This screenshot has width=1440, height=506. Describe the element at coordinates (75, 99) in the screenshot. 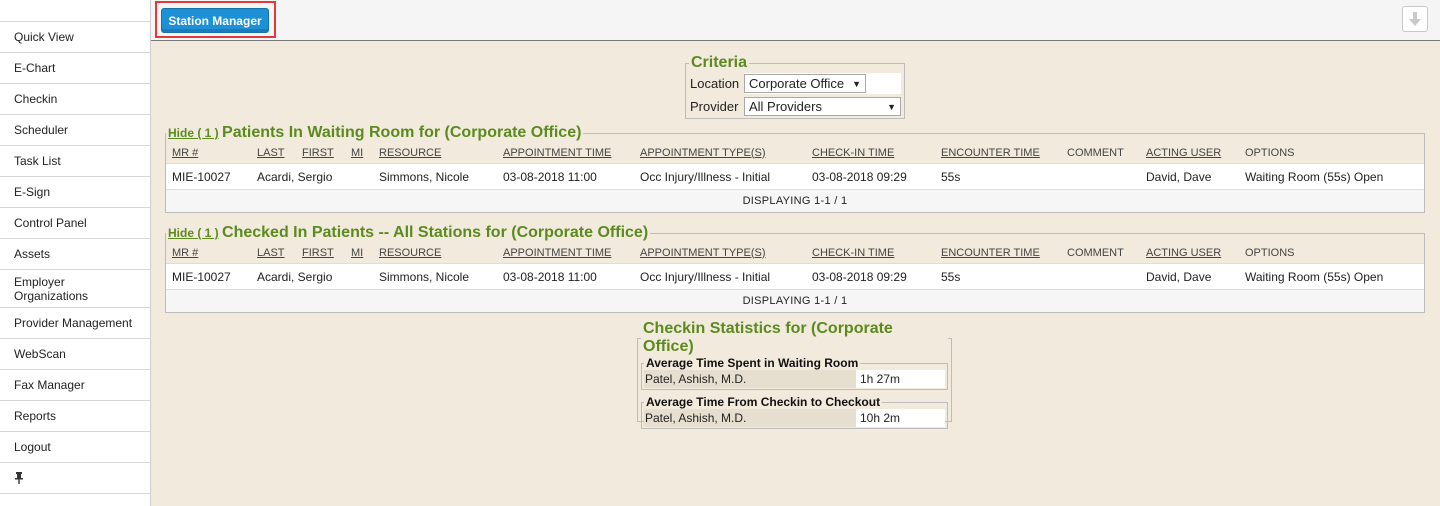

I see `sidebar-item-checkin: Checkin` at that location.